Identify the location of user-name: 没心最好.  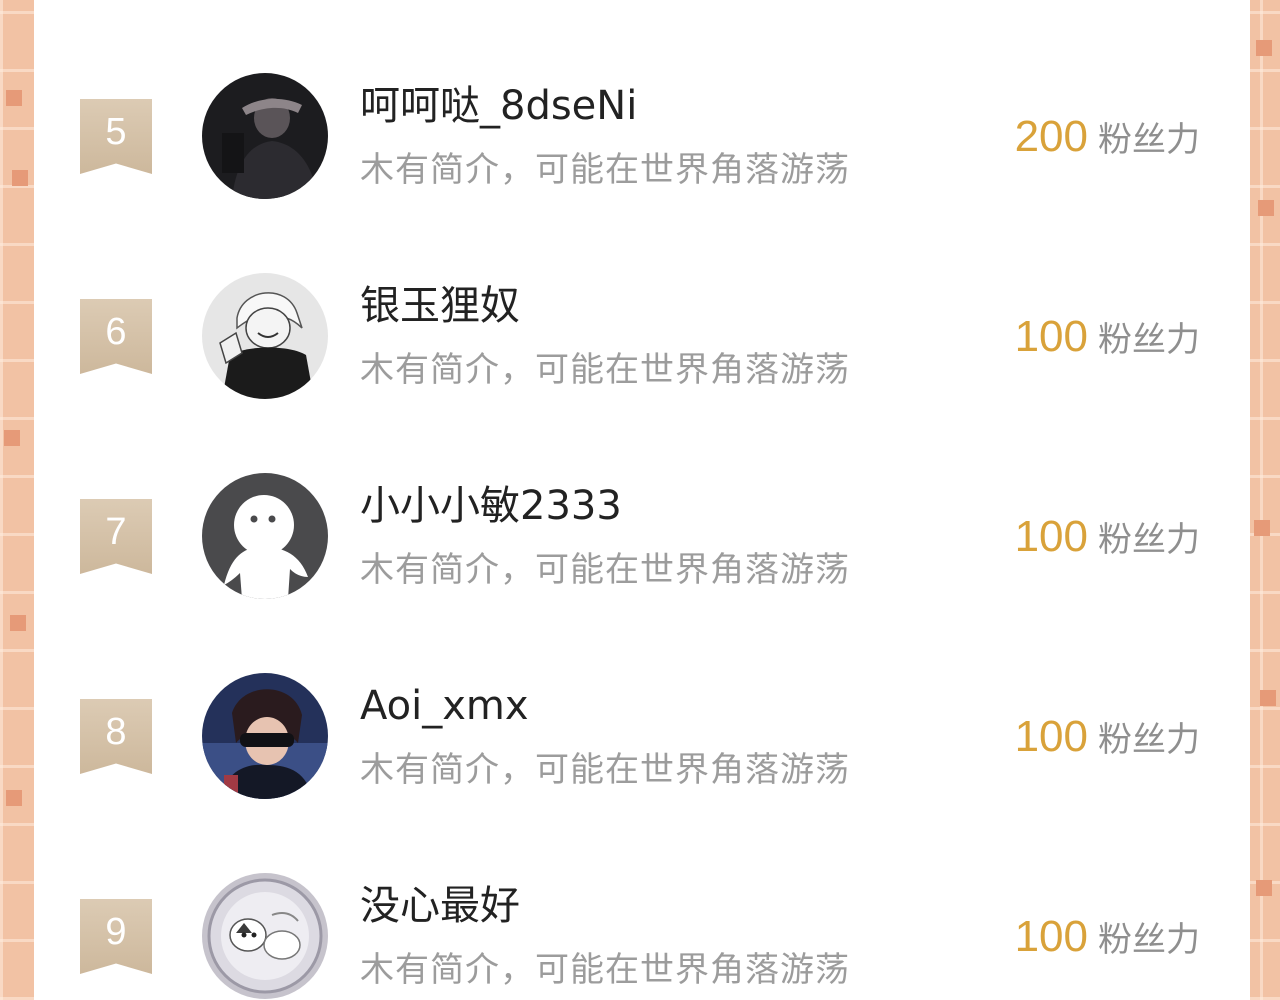
(440, 906).